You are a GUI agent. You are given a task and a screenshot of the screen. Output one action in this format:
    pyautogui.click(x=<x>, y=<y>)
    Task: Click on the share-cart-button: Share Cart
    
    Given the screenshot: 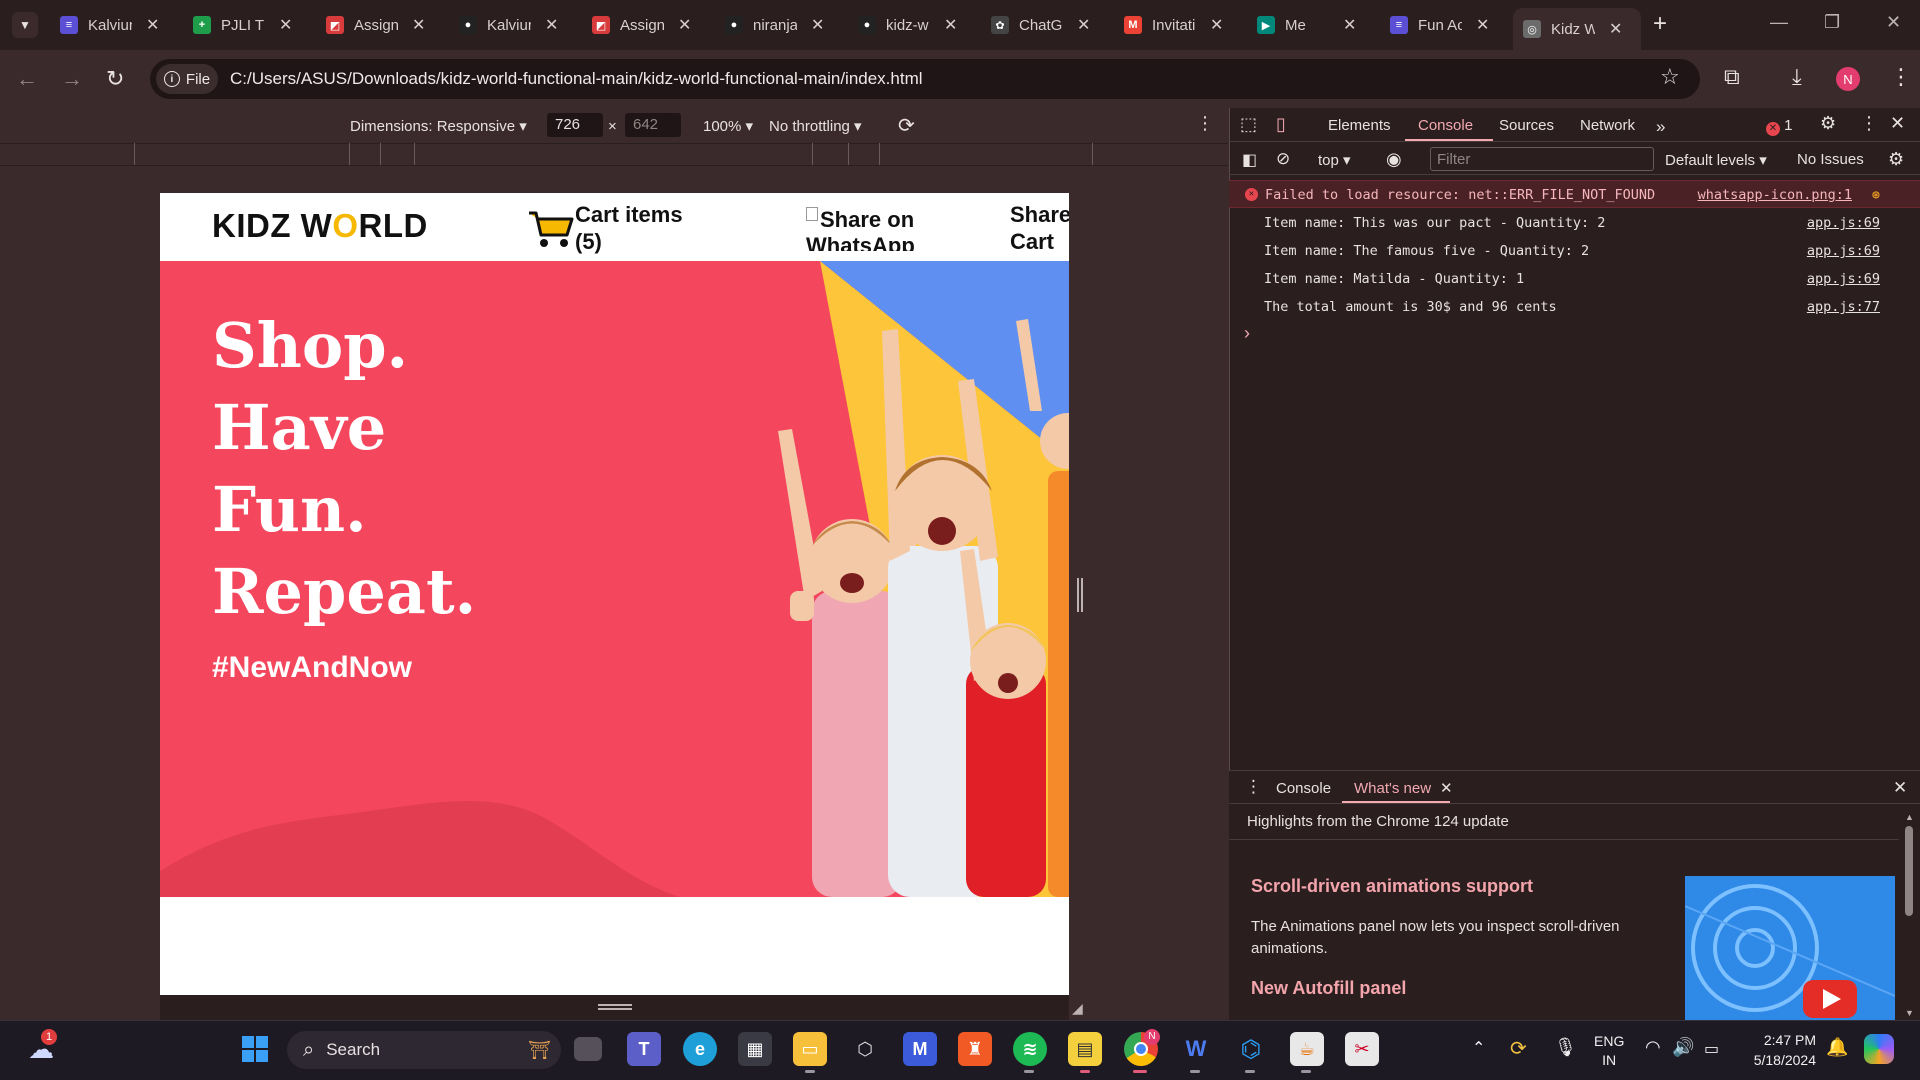 What is the action you would take?
    pyautogui.click(x=1039, y=228)
    